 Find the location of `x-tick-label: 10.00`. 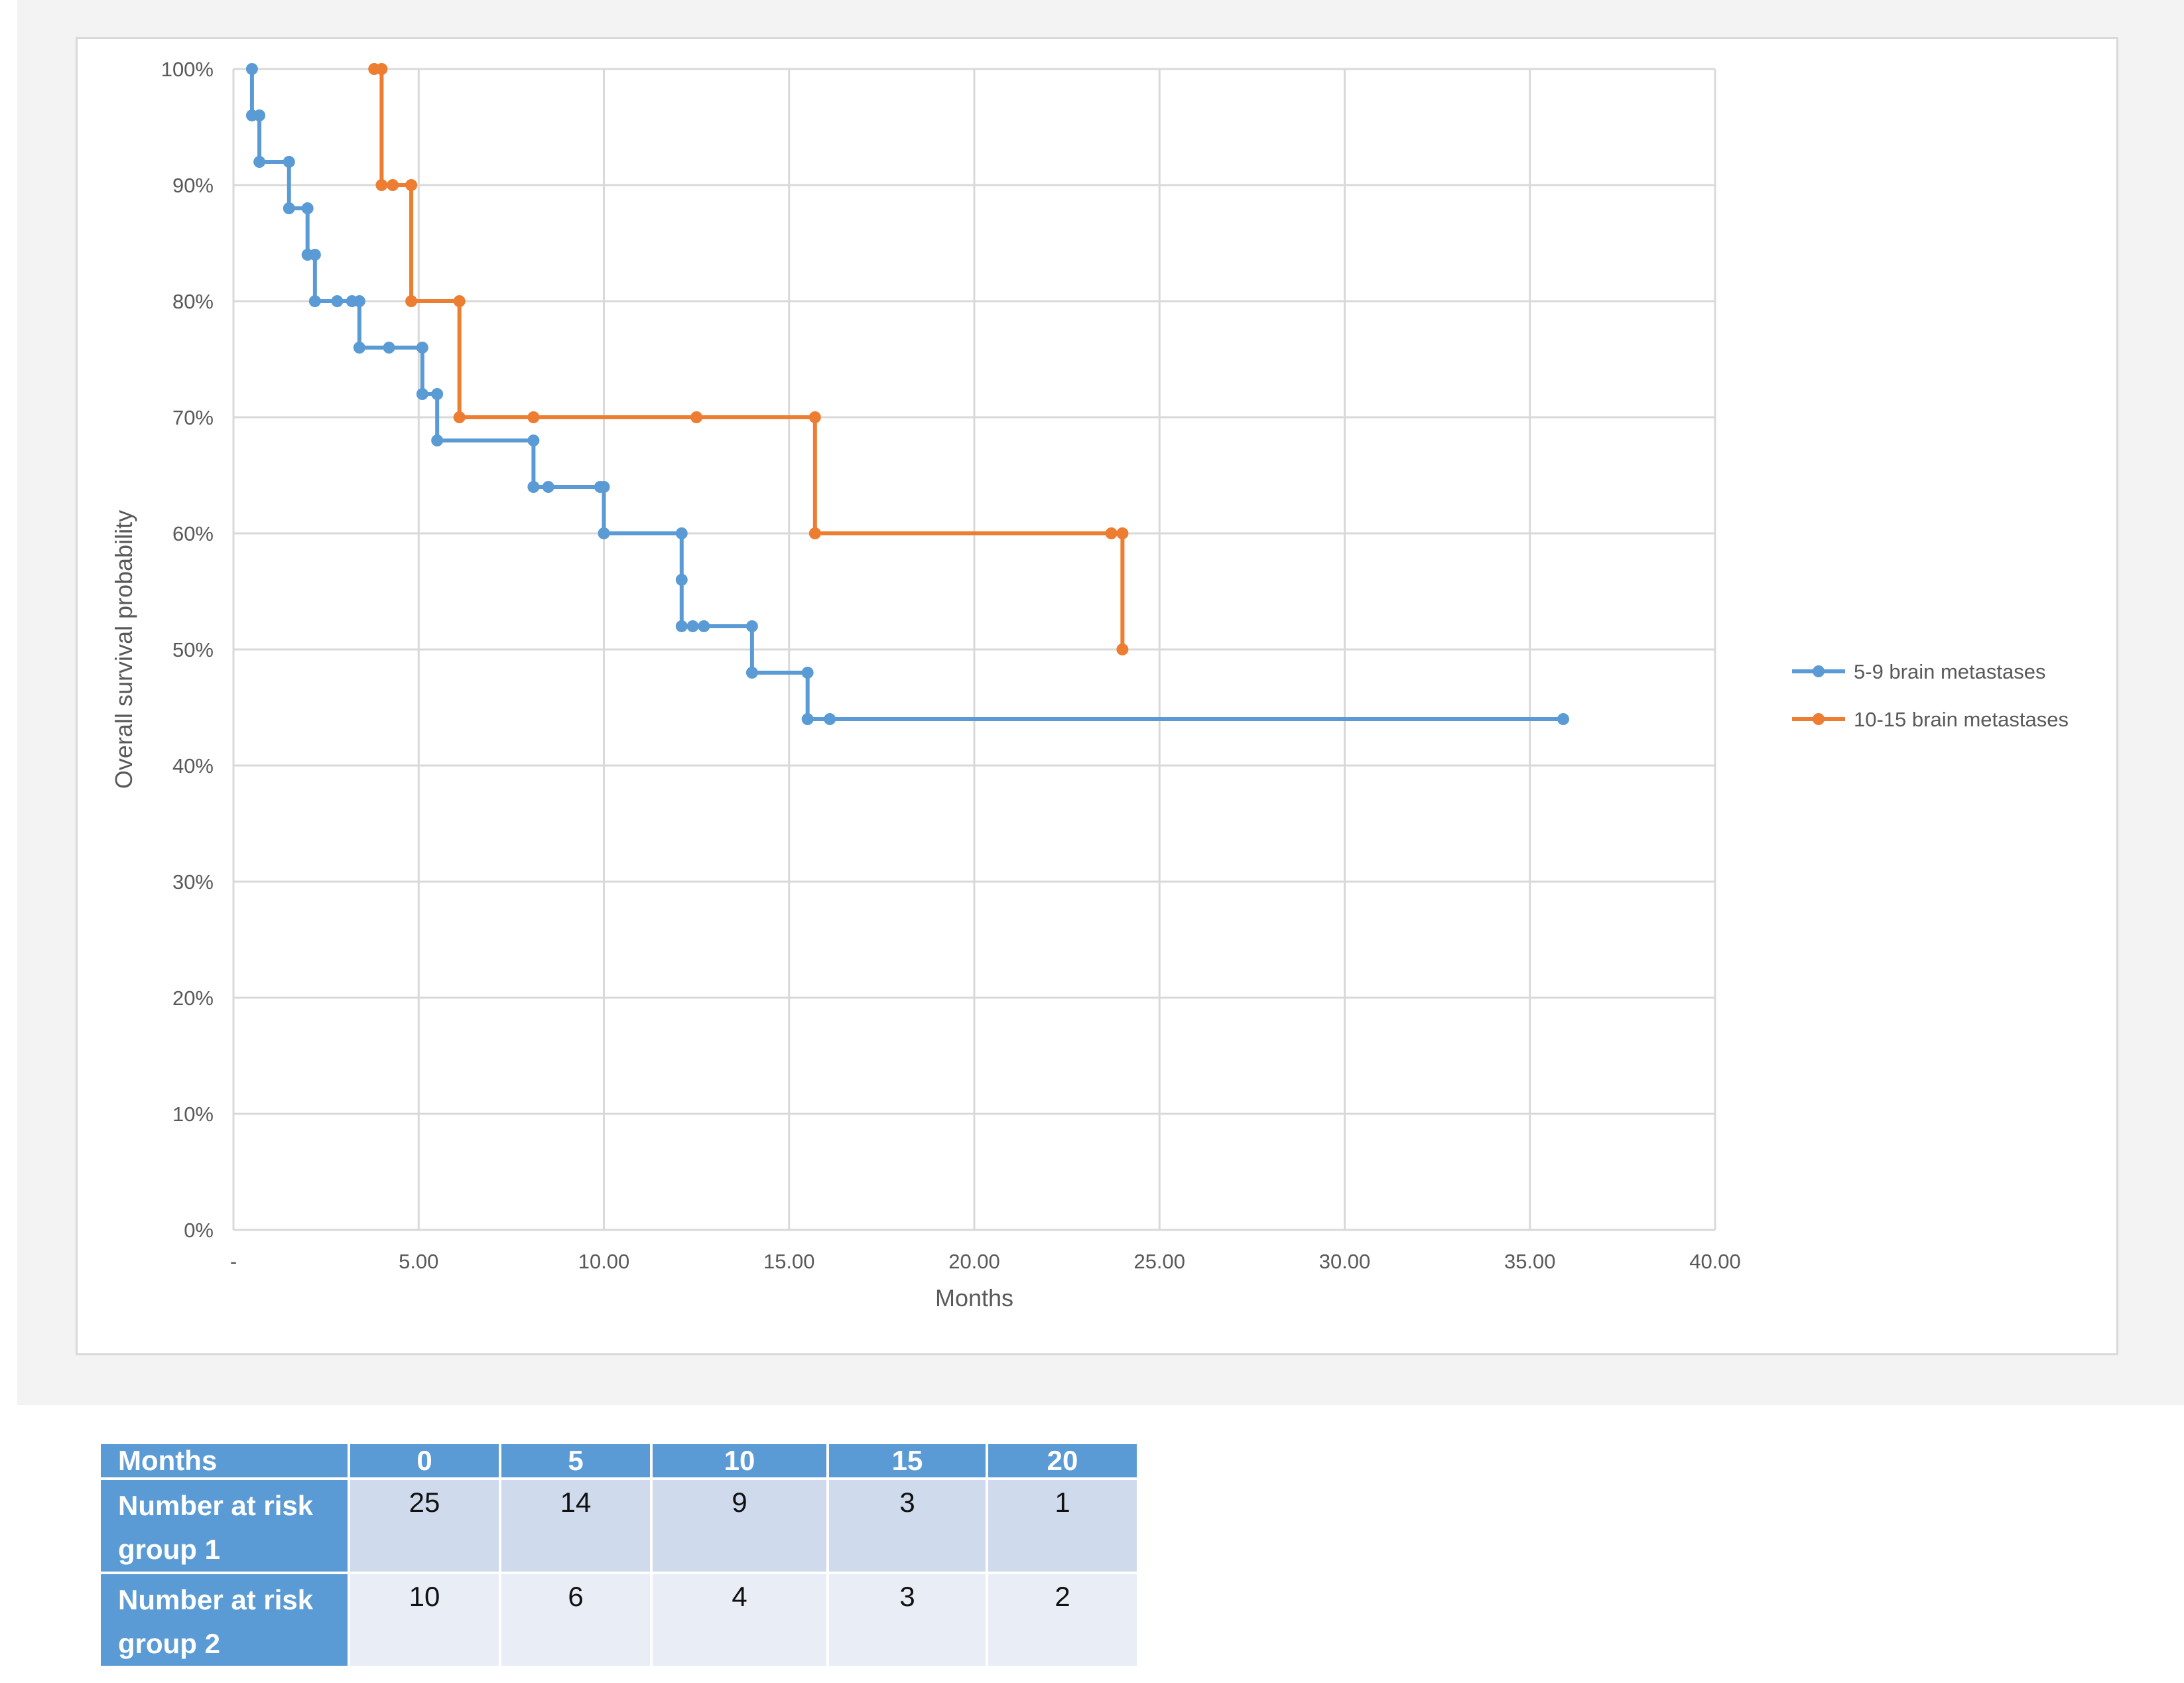

x-tick-label: 10.00 is located at coordinates (604, 1262).